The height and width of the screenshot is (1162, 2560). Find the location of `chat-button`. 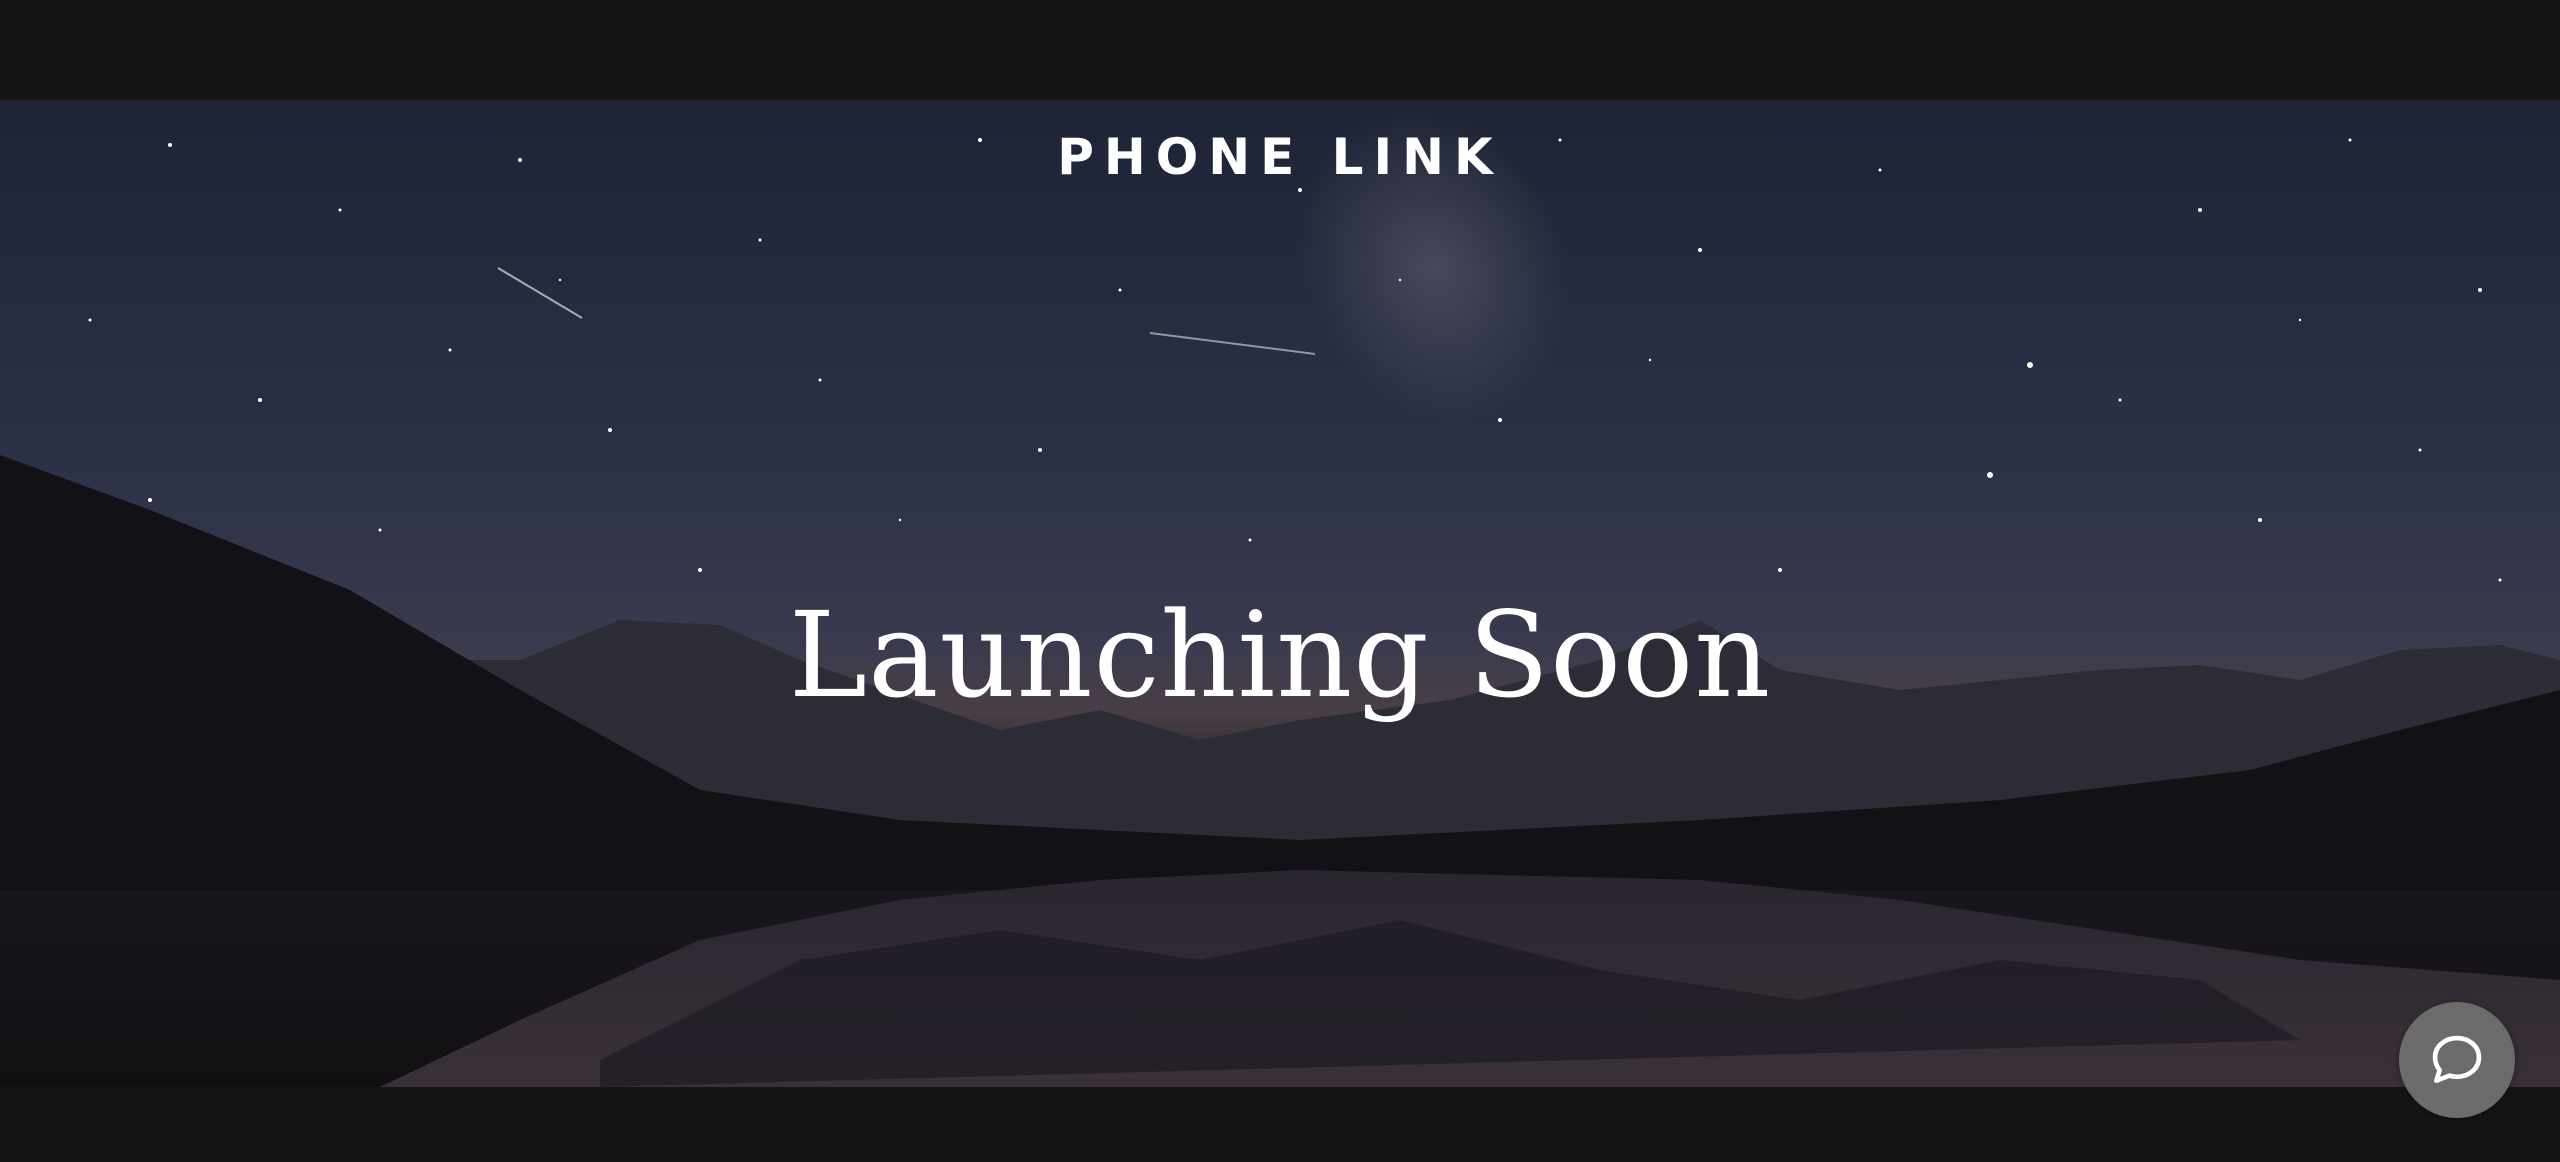

chat-button is located at coordinates (2457, 1060).